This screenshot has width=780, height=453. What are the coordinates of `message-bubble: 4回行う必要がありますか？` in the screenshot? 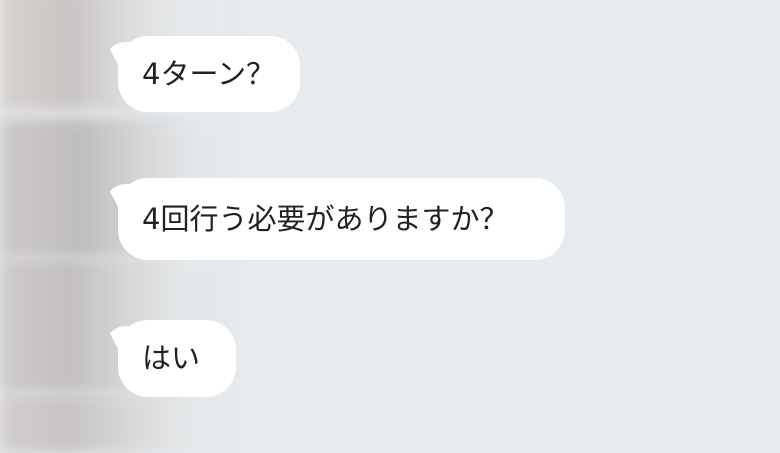 It's located at (335, 219).